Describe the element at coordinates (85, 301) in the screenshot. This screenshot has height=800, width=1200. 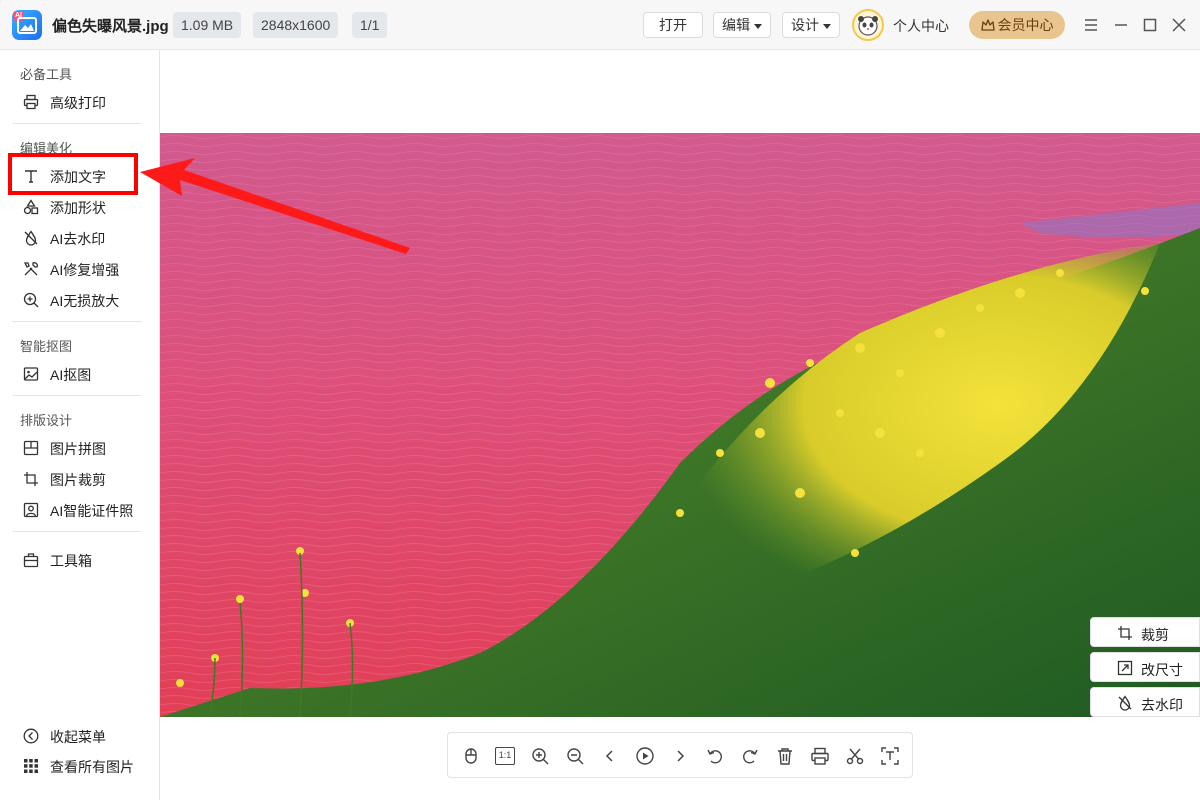
I see `sidebar-item-label: AI无损放大` at that location.